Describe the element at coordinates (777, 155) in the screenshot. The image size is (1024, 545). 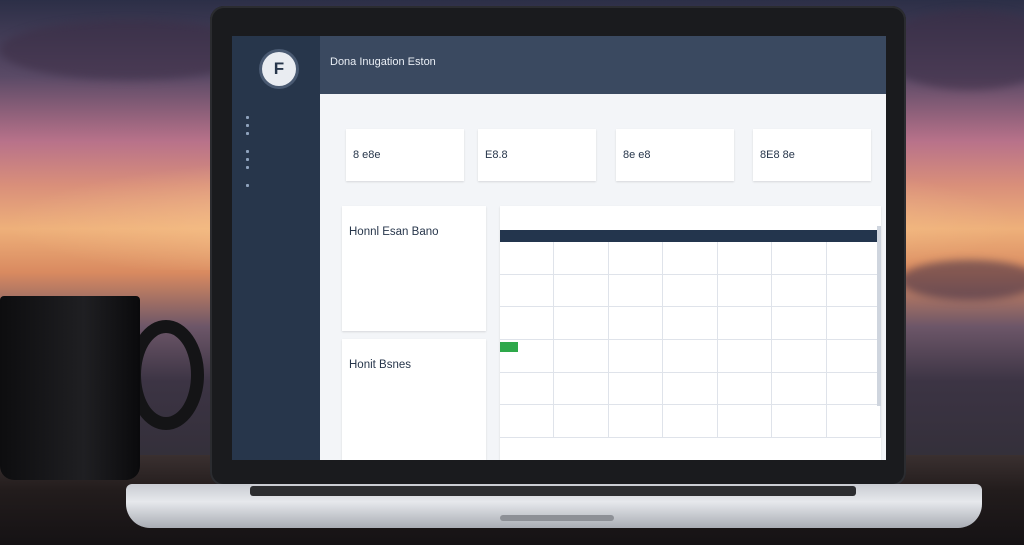
I see `kpi-value: 8E8 8e` at that location.